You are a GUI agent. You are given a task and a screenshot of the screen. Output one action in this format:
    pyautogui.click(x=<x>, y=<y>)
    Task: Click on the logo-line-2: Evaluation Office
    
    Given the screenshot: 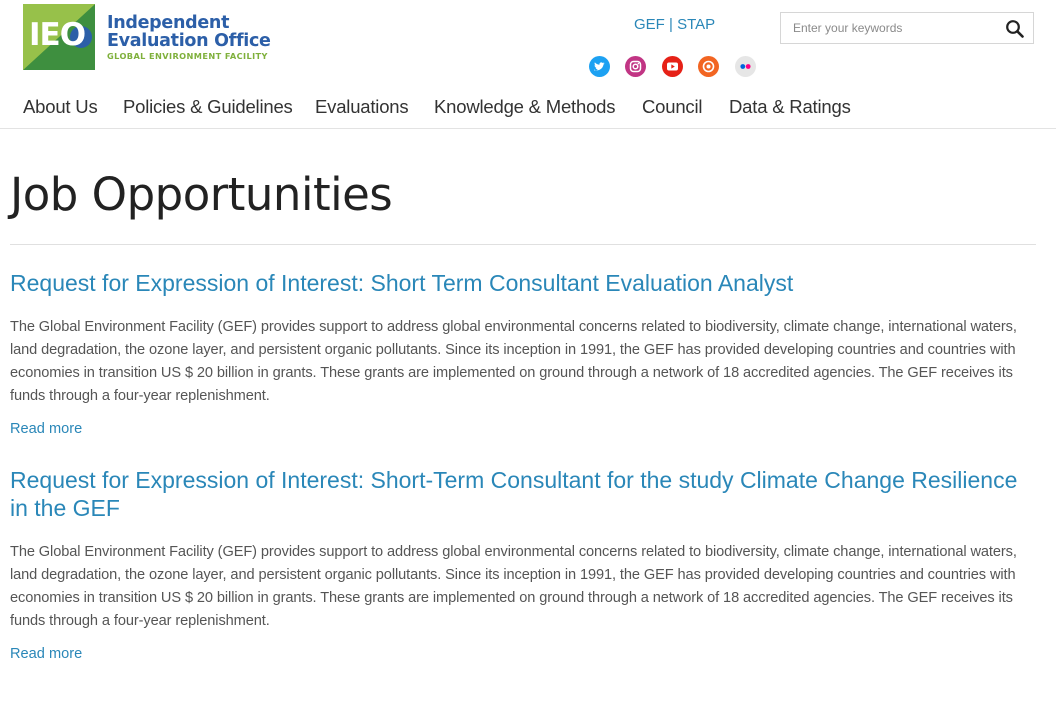 What is the action you would take?
    pyautogui.click(x=189, y=41)
    